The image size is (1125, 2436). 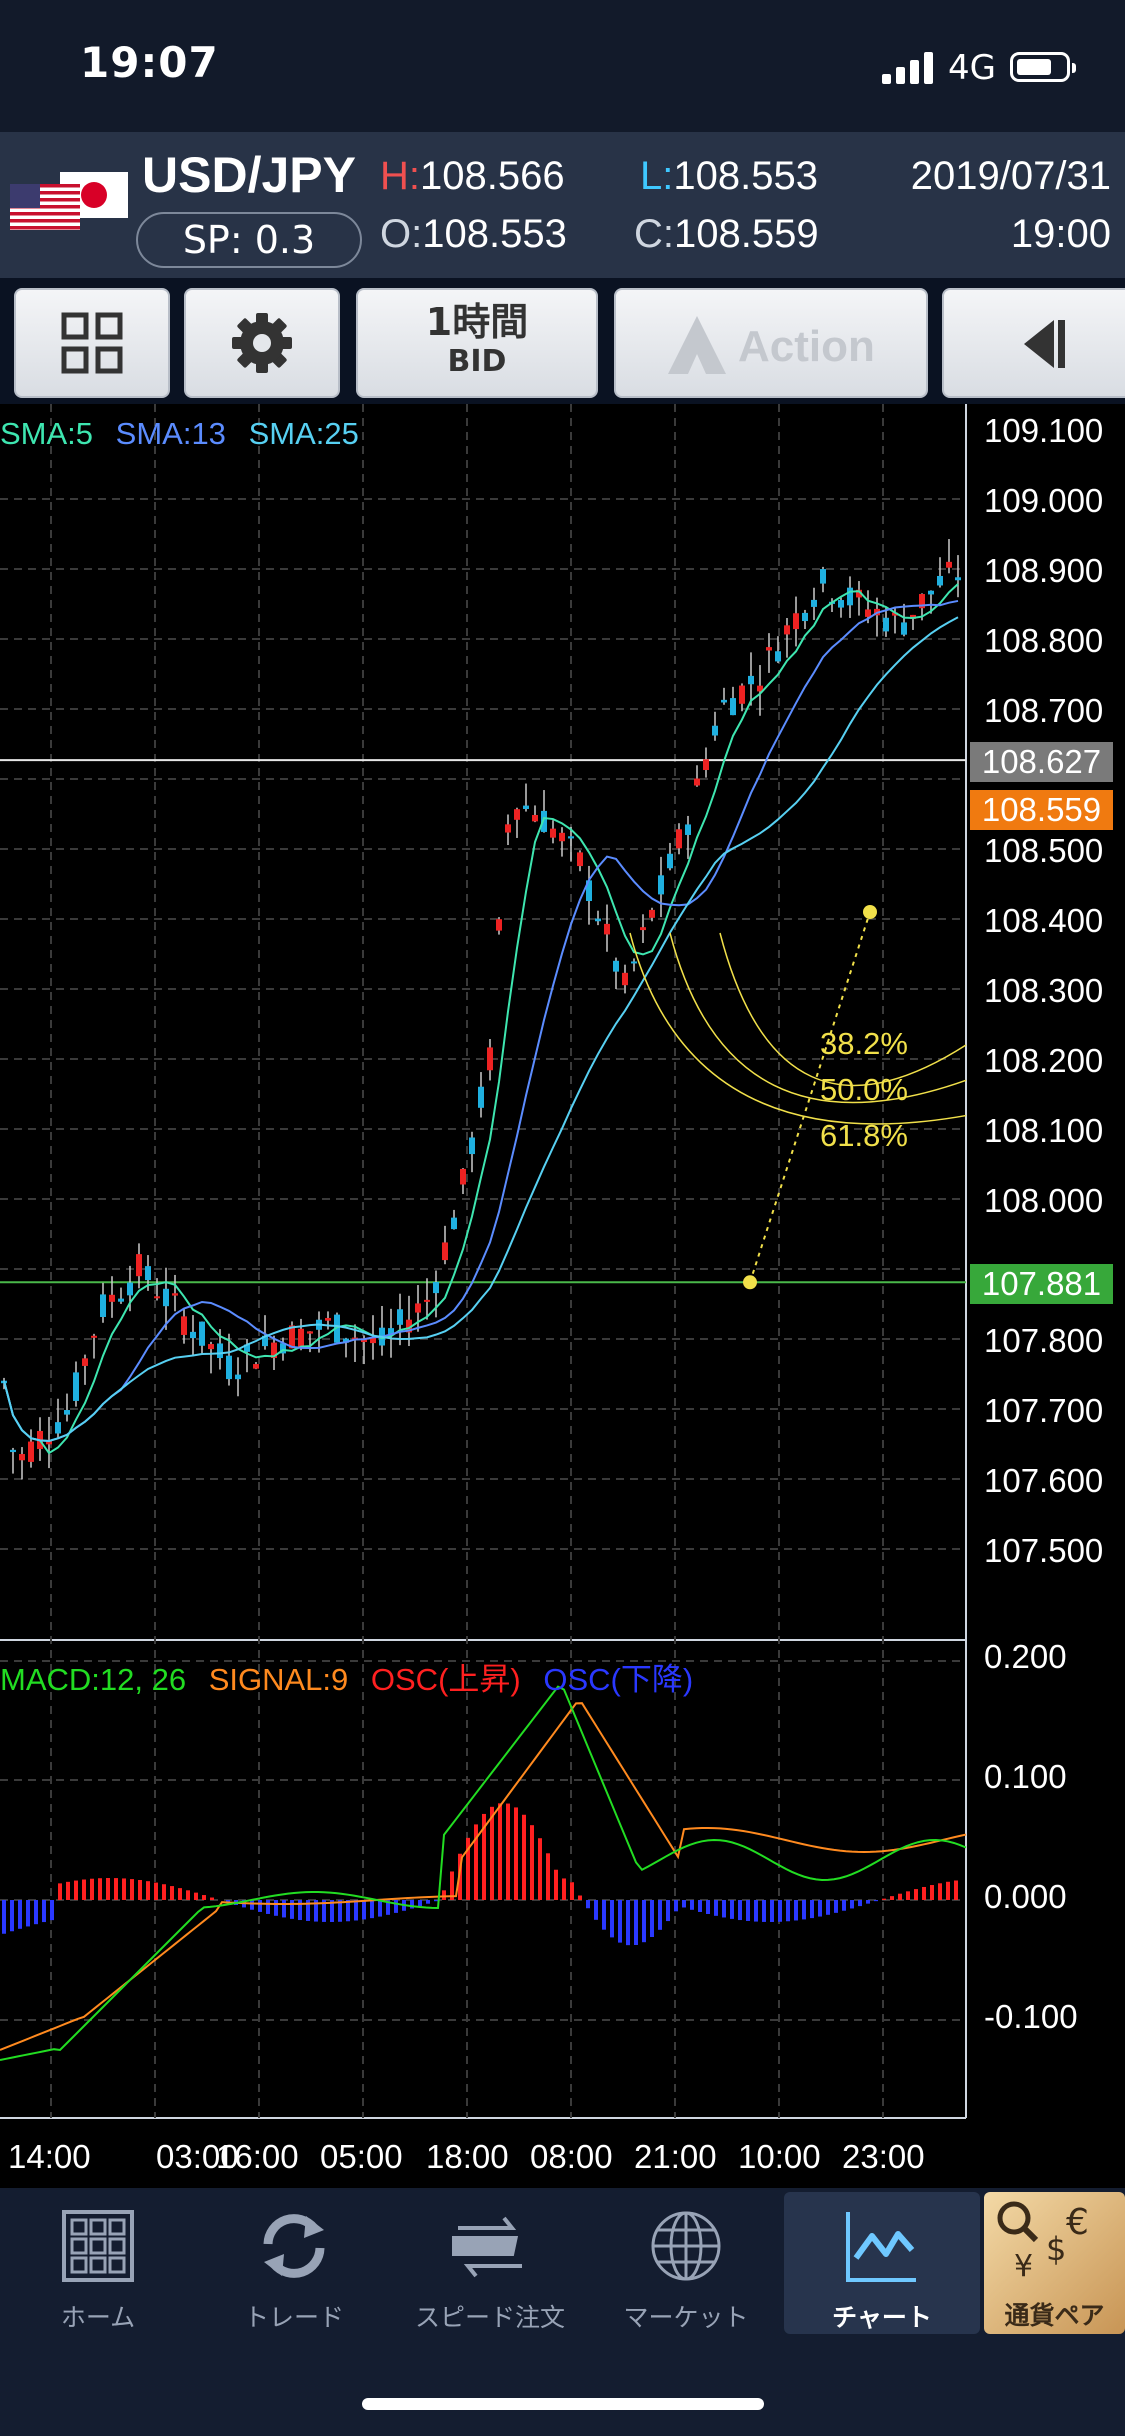 I want to click on low-price: L:108.553, so click(x=729, y=176).